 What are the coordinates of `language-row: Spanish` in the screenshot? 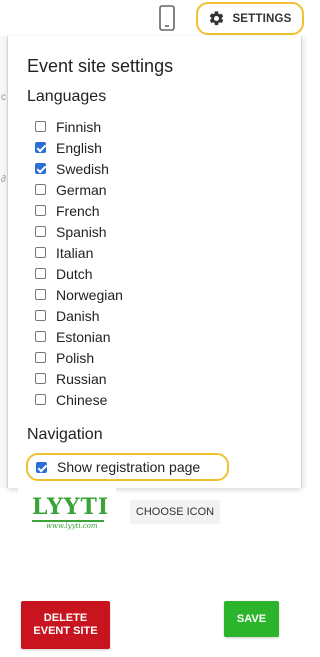 It's located at (79, 231).